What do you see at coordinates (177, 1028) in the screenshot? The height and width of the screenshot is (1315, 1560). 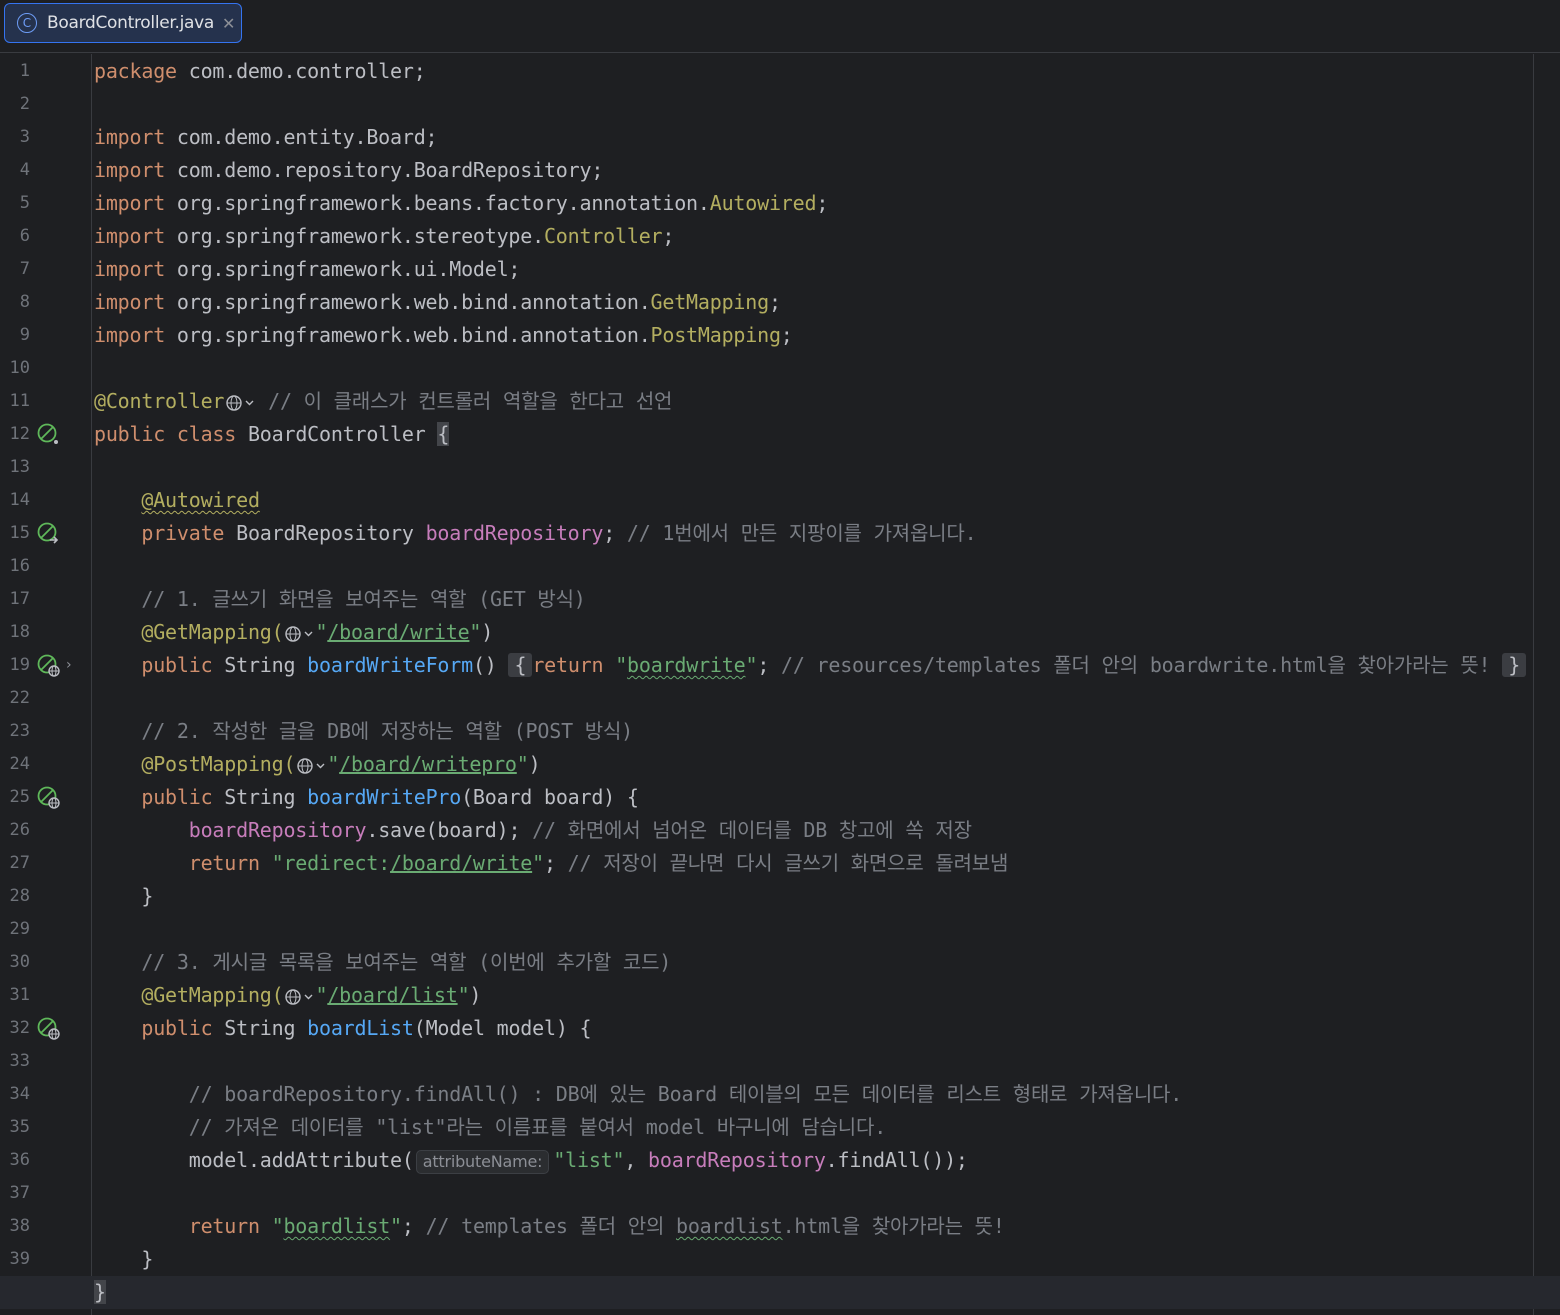 I see `keyword: public` at bounding box center [177, 1028].